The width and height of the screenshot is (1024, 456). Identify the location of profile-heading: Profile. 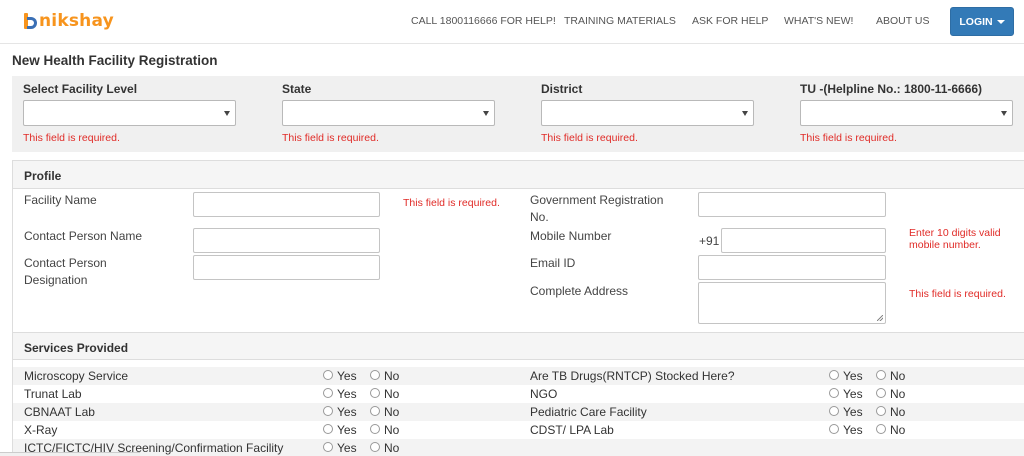
(43, 176).